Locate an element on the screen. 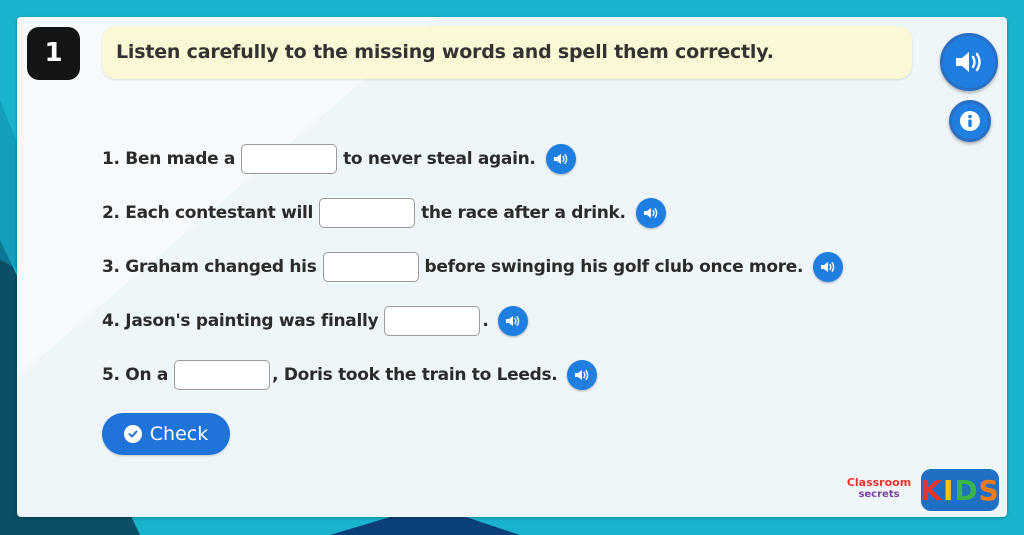 Image resolution: width=1024 pixels, height=535 pixels. instruction-audio-button is located at coordinates (969, 62).